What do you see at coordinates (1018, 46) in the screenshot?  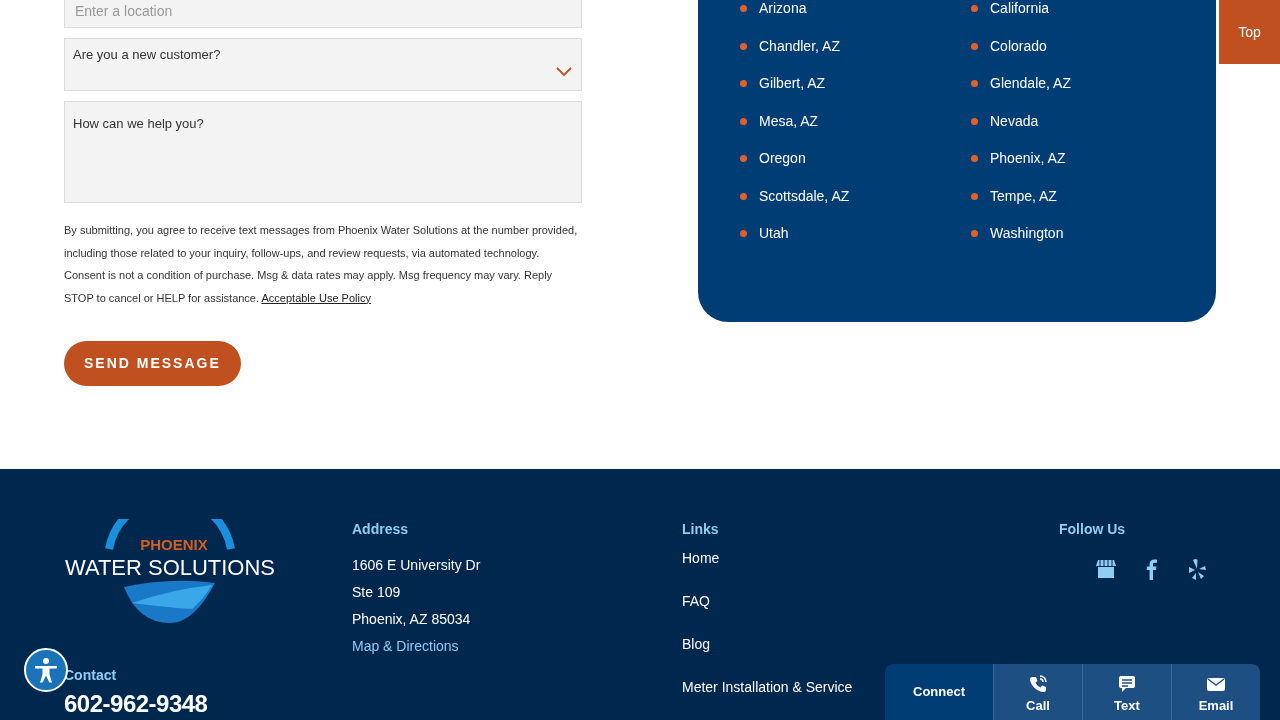 I see `service-area-link: Colorado` at bounding box center [1018, 46].